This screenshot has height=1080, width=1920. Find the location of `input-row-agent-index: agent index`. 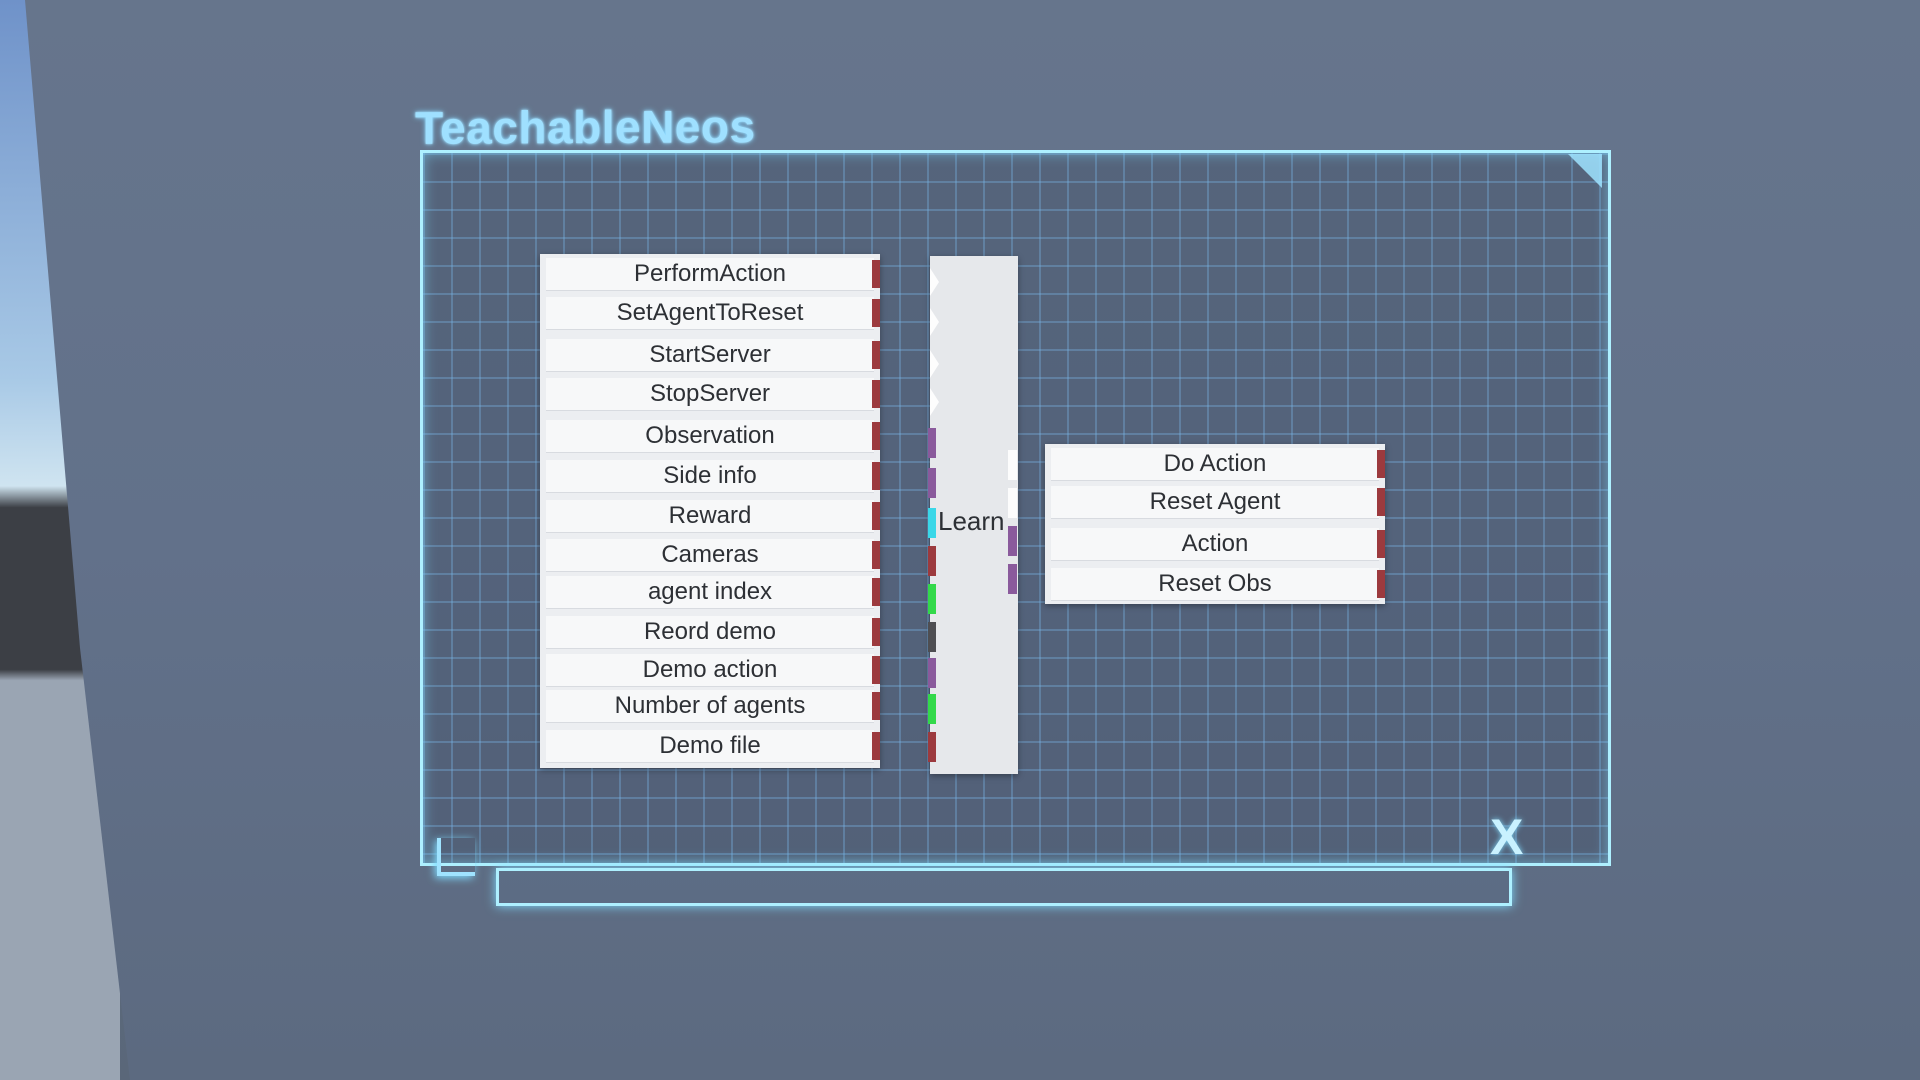

input-row-agent-index: agent index is located at coordinates (713, 592).